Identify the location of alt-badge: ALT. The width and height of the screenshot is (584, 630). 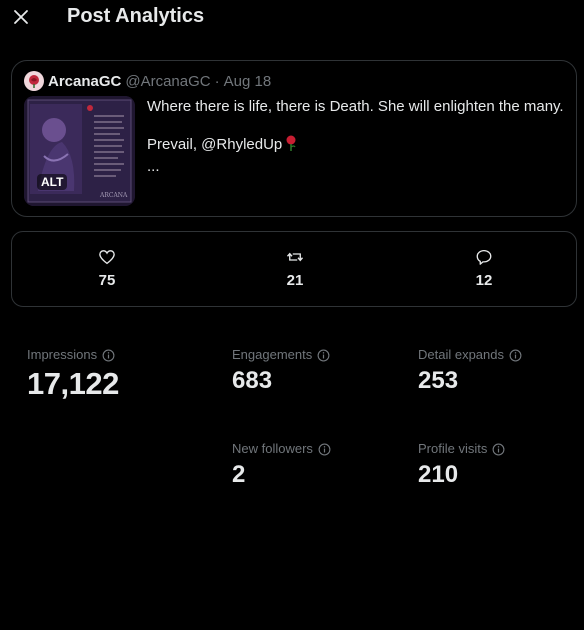
(52, 182).